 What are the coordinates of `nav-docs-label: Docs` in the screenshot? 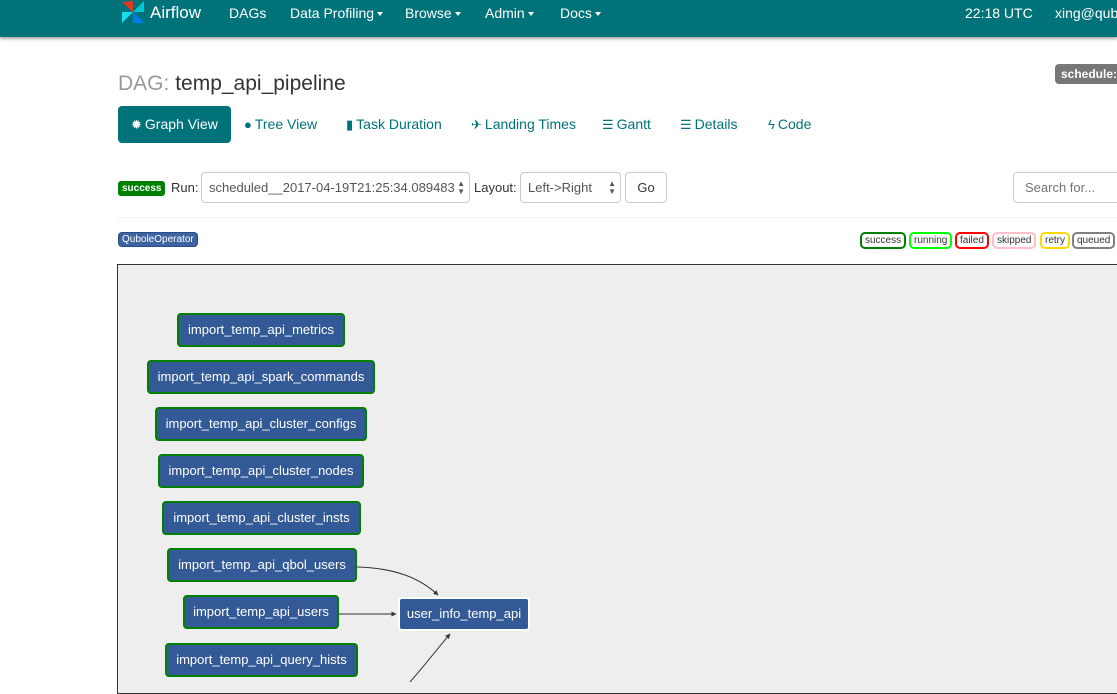 It's located at (576, 13).